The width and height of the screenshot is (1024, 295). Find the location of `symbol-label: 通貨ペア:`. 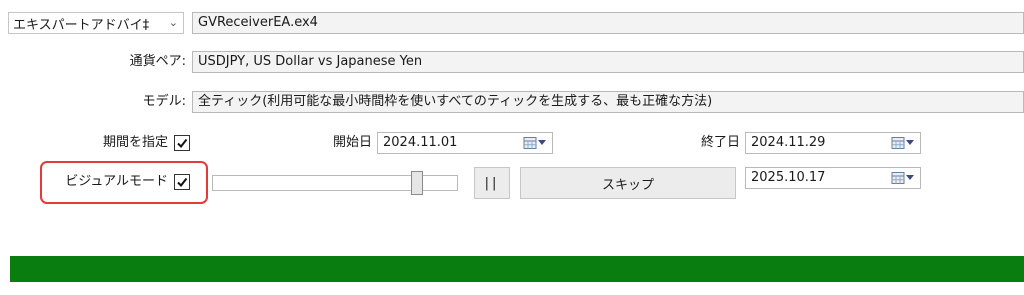

symbol-label: 通貨ペア: is located at coordinates (157, 61).